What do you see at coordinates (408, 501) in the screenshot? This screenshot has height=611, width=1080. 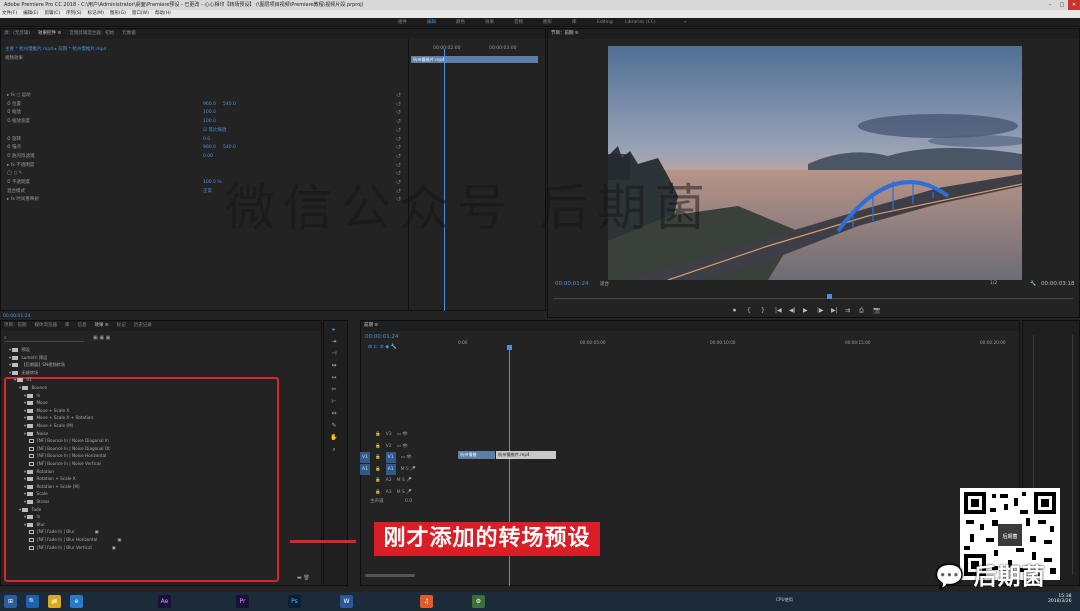 I see `master-value: 0.0` at bounding box center [408, 501].